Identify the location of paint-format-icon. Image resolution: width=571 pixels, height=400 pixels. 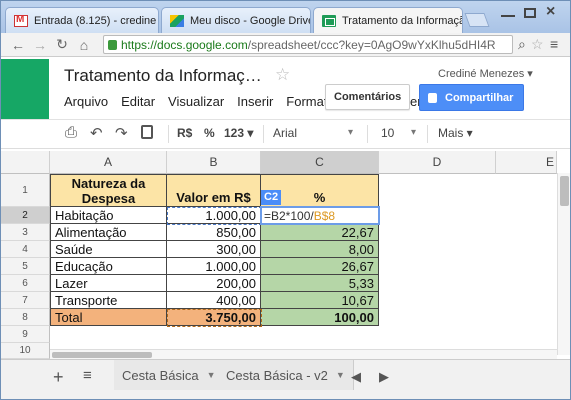
(147, 132).